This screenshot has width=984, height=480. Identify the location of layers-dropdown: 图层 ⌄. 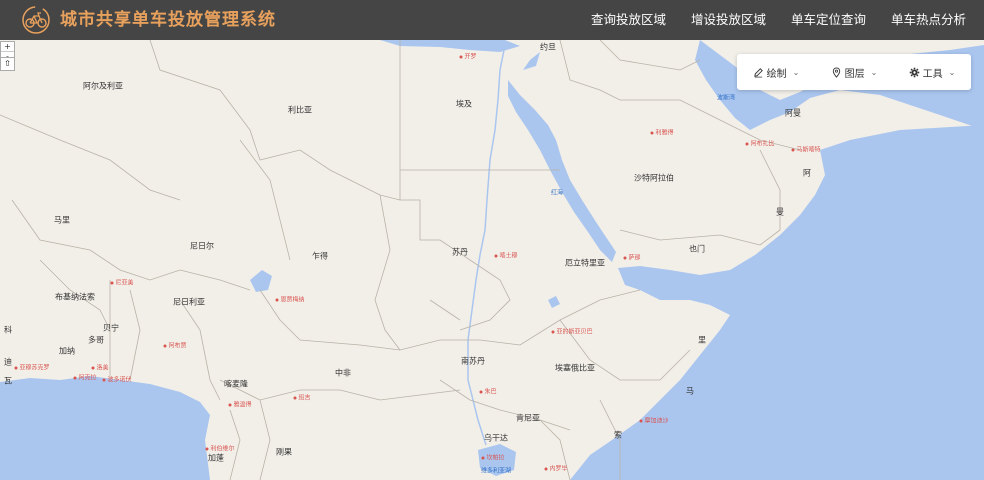
(854, 72).